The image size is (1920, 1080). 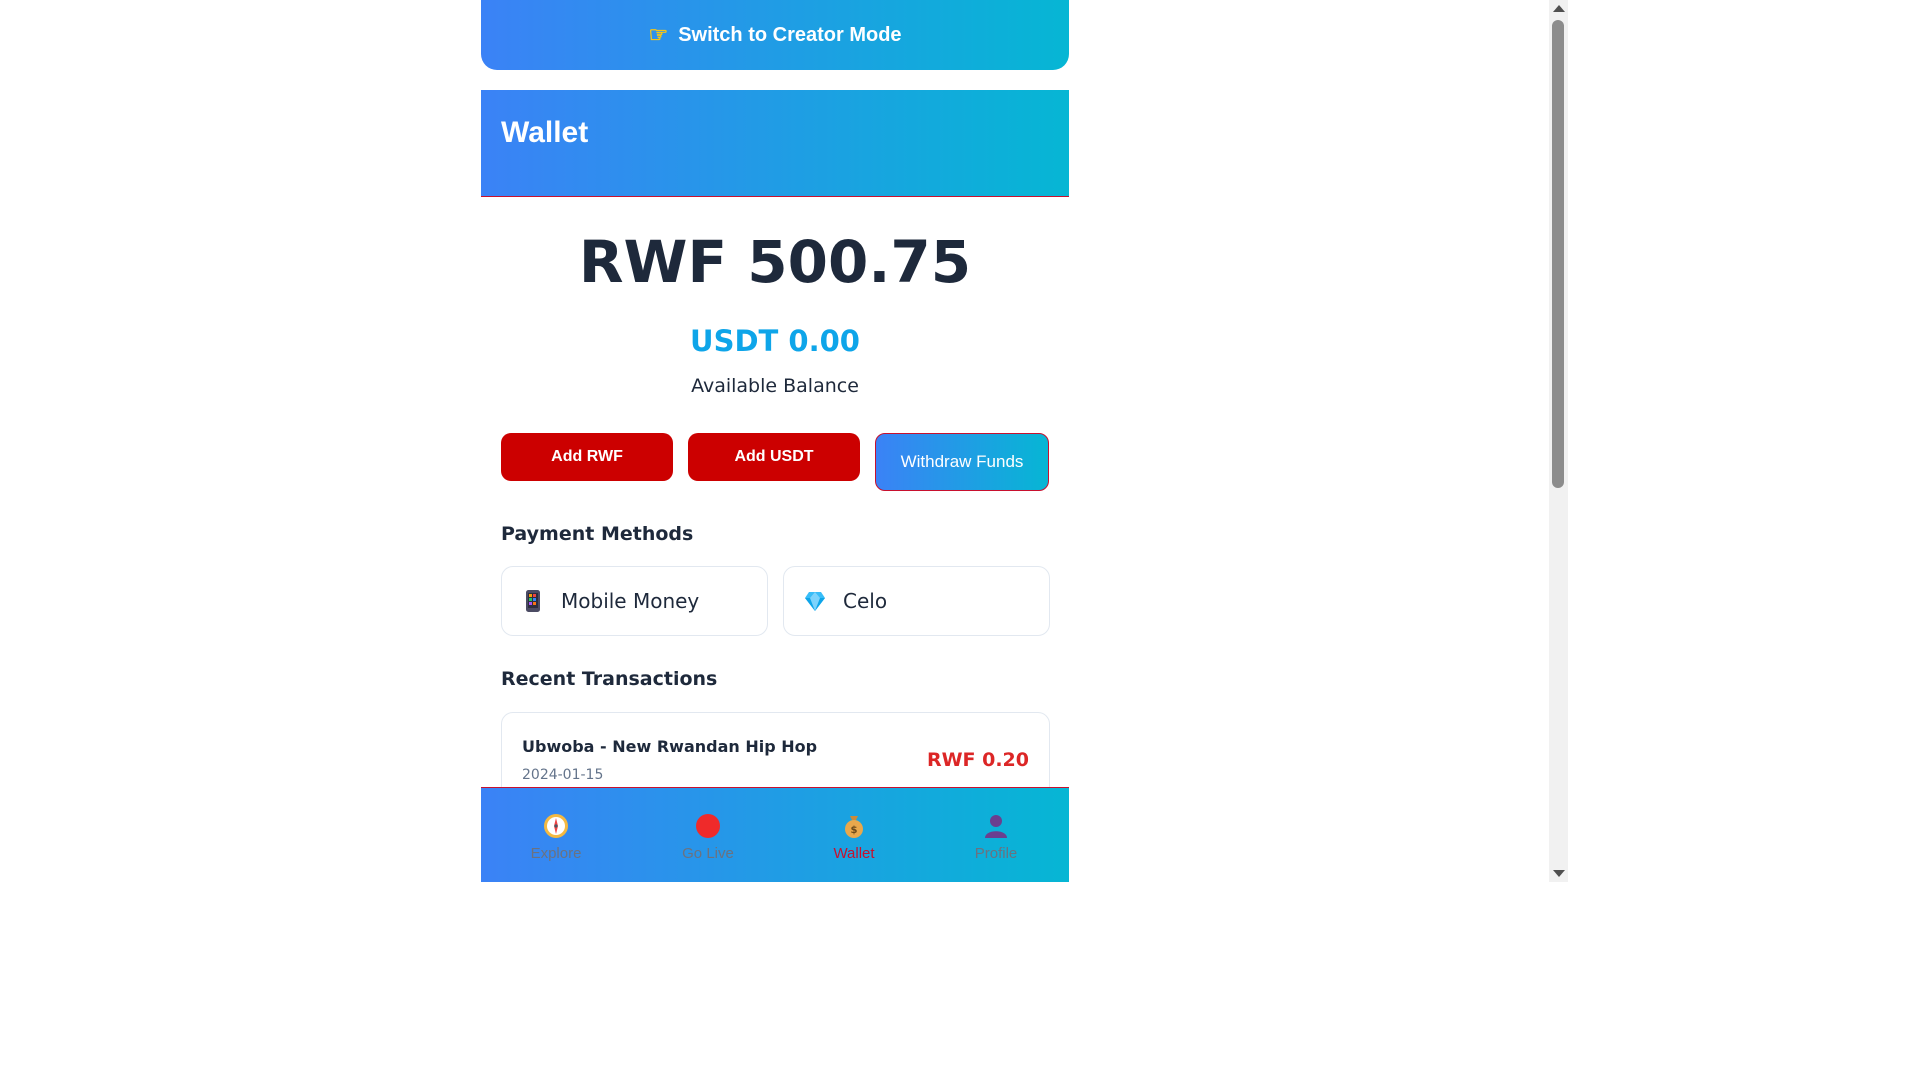 What do you see at coordinates (556, 853) in the screenshot?
I see `nav-label-explore: Explore` at bounding box center [556, 853].